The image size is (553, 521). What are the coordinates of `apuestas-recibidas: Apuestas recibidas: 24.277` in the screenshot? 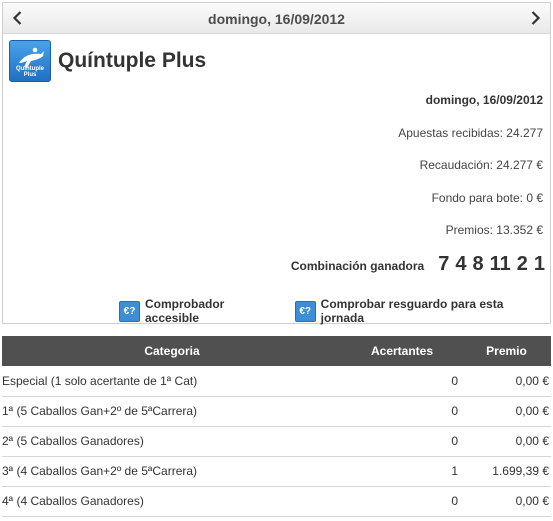 It's located at (470, 132).